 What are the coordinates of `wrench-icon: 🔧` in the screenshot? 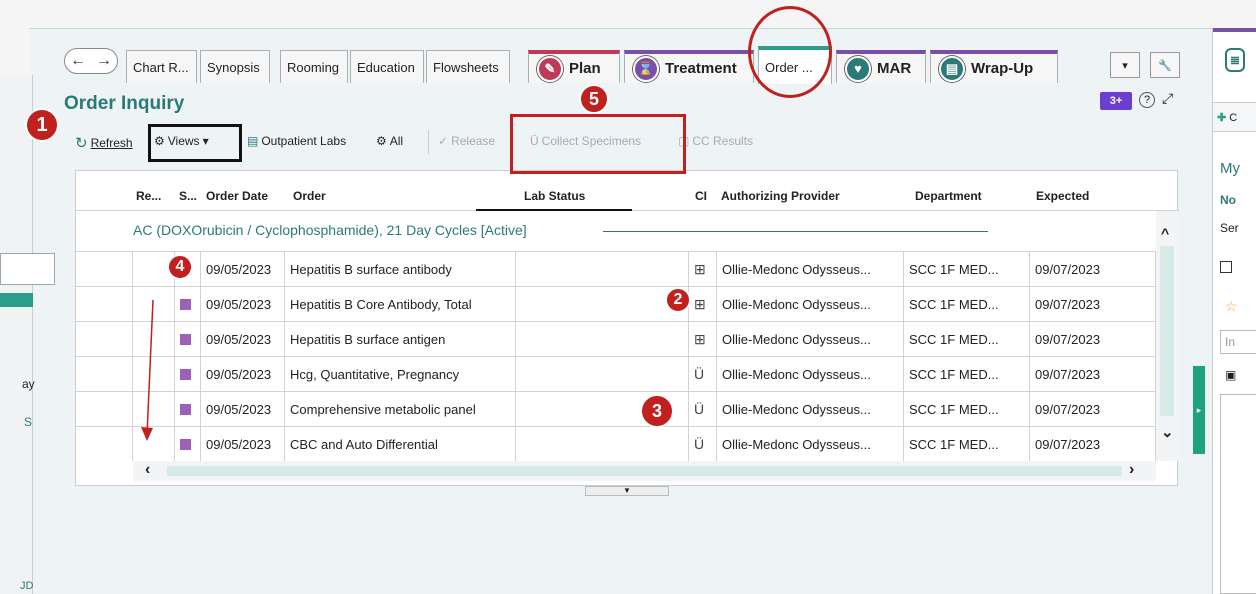 It's located at (1165, 65).